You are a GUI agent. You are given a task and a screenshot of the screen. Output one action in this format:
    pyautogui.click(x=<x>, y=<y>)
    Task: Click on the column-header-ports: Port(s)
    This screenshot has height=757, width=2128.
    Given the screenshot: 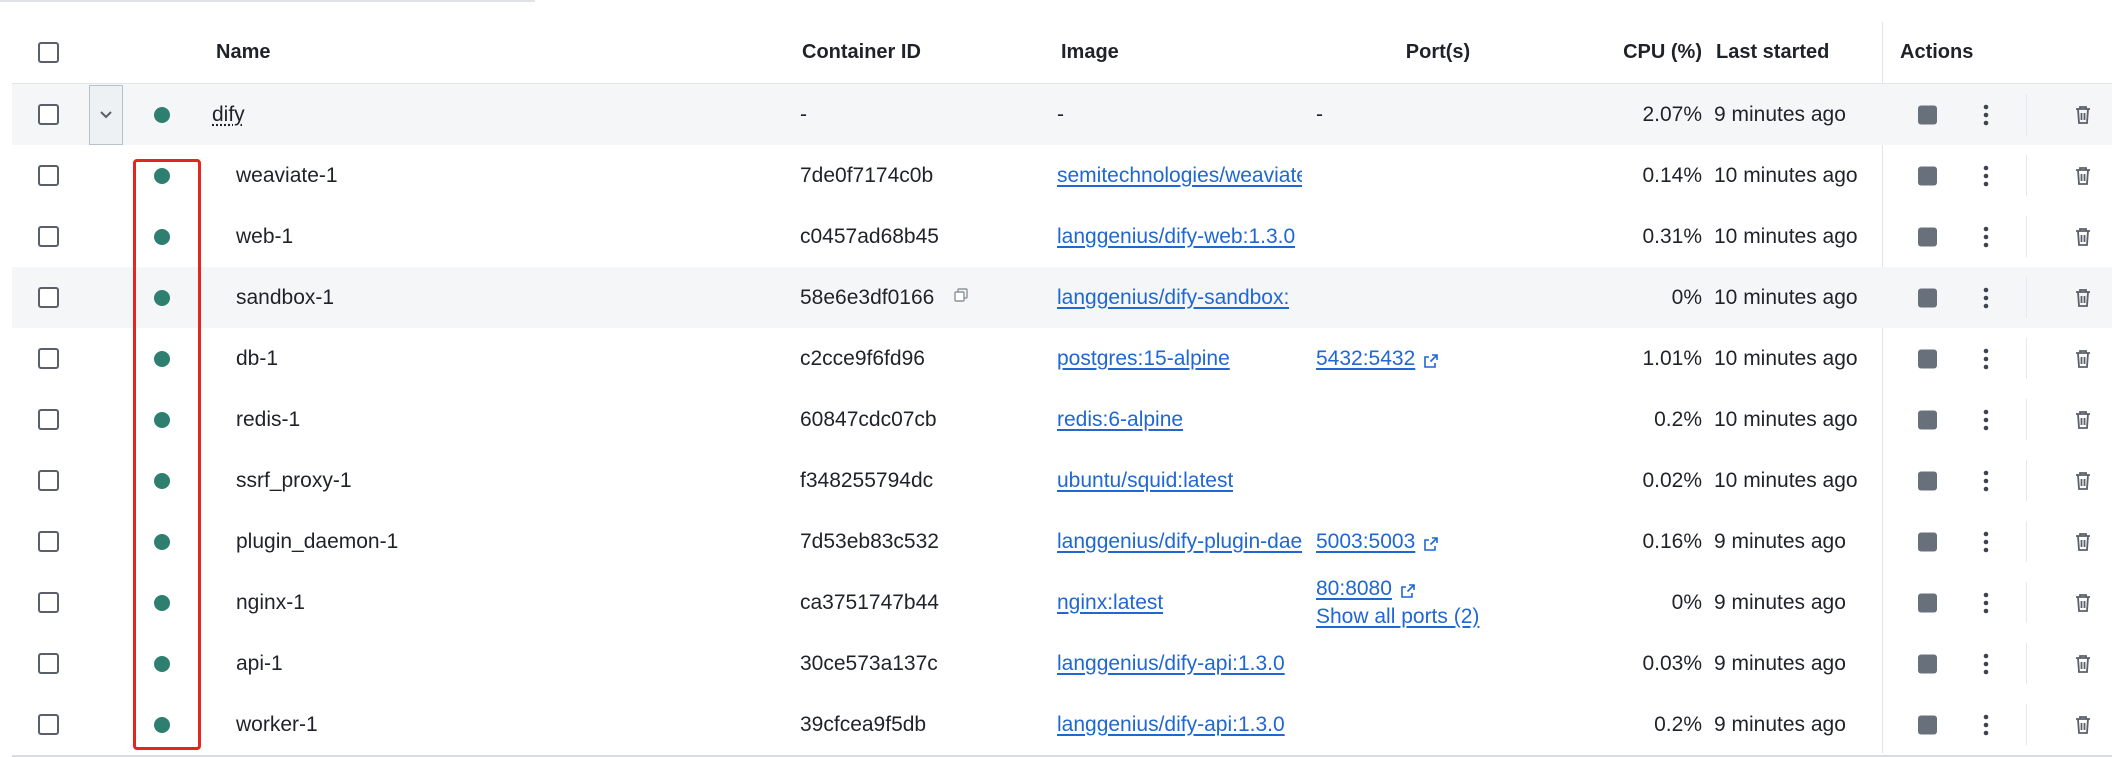 What is the action you would take?
    pyautogui.click(x=1438, y=52)
    